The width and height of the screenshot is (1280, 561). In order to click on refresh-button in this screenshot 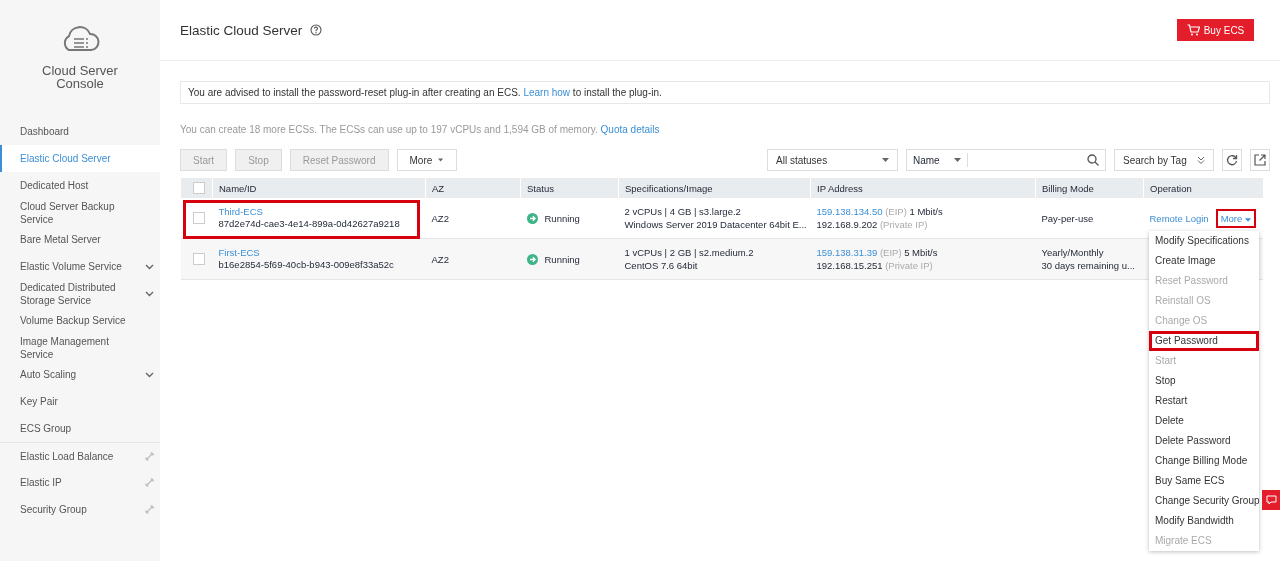, I will do `click(1232, 160)`.